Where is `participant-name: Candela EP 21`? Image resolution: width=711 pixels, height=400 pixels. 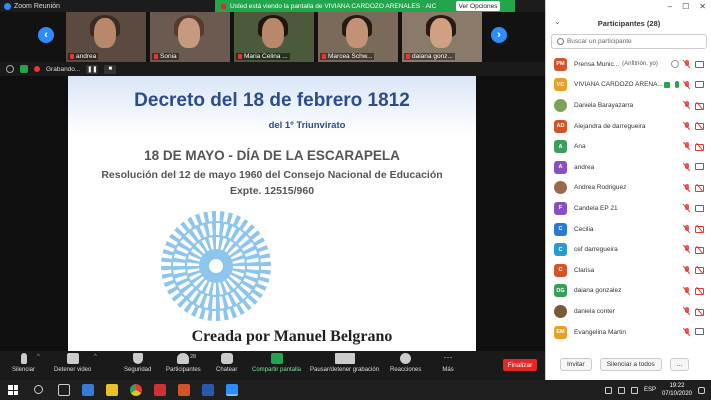
participant-name: Candela EP 21 is located at coordinates (596, 208).